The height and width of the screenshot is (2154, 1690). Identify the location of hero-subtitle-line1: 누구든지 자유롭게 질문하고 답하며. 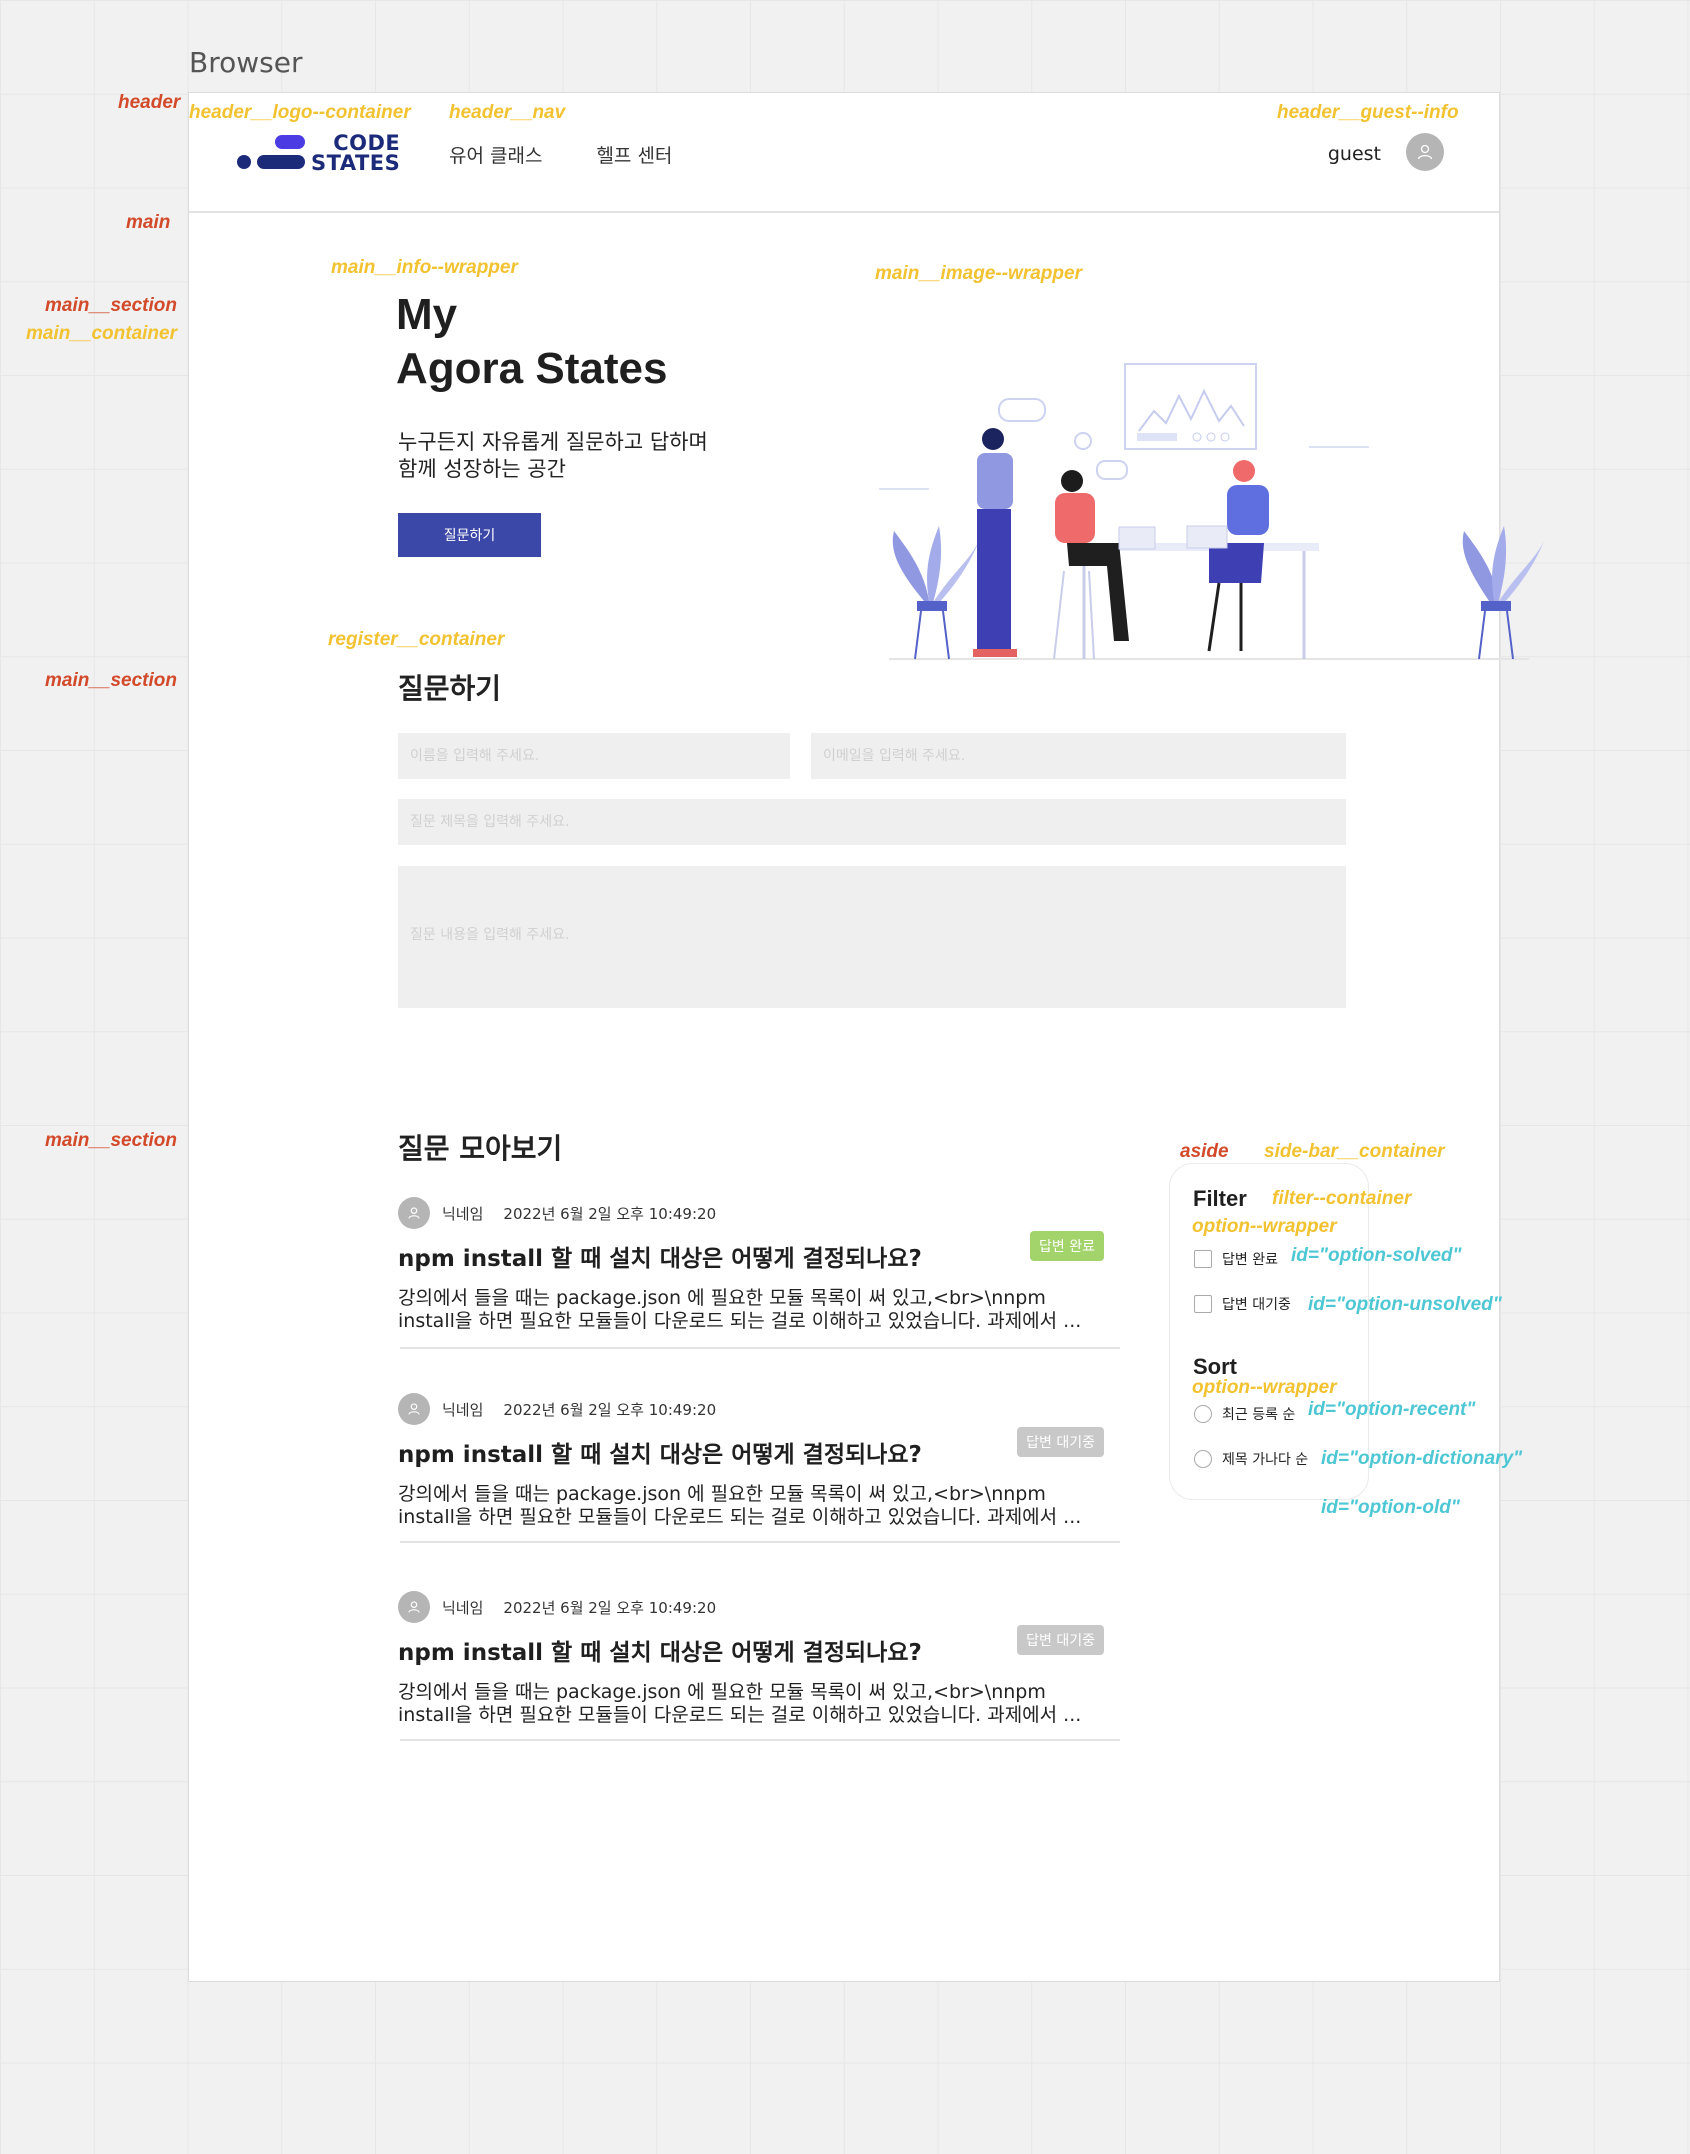
(553, 442).